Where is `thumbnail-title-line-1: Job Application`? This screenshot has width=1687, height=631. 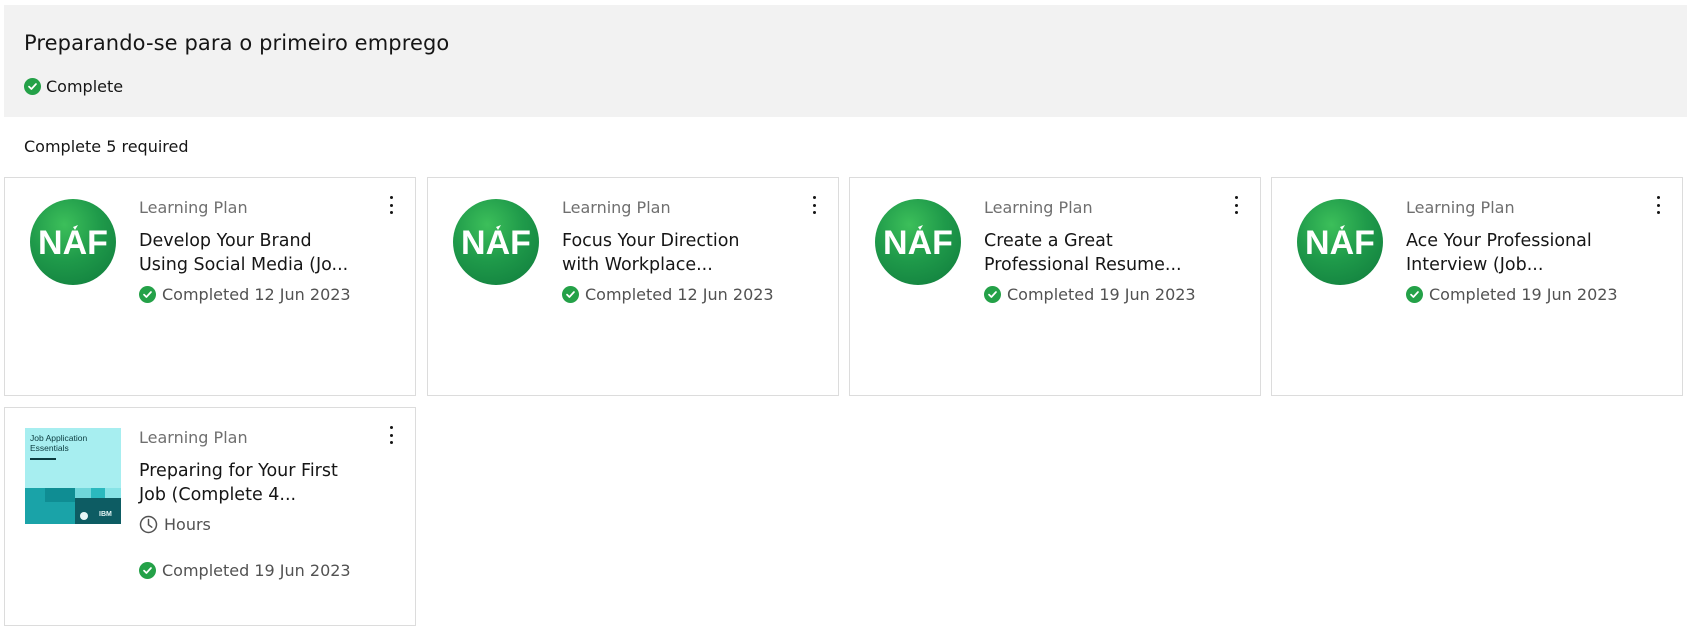
thumbnail-title-line-1: Job Application is located at coordinates (59, 438).